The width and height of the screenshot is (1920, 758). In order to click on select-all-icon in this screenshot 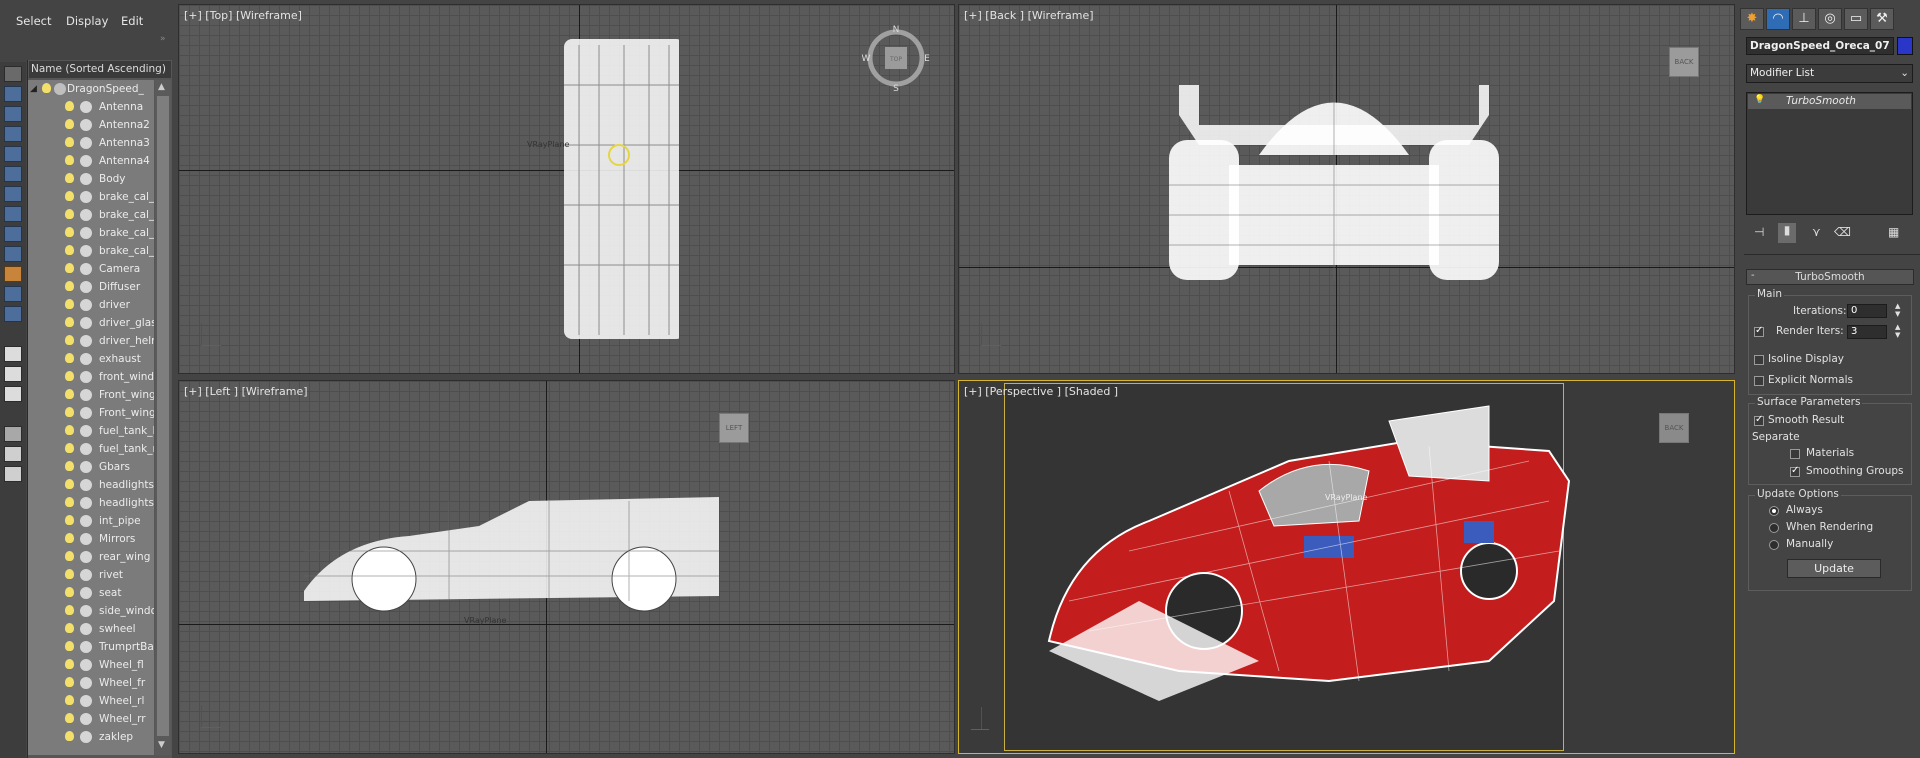, I will do `click(13, 74)`.